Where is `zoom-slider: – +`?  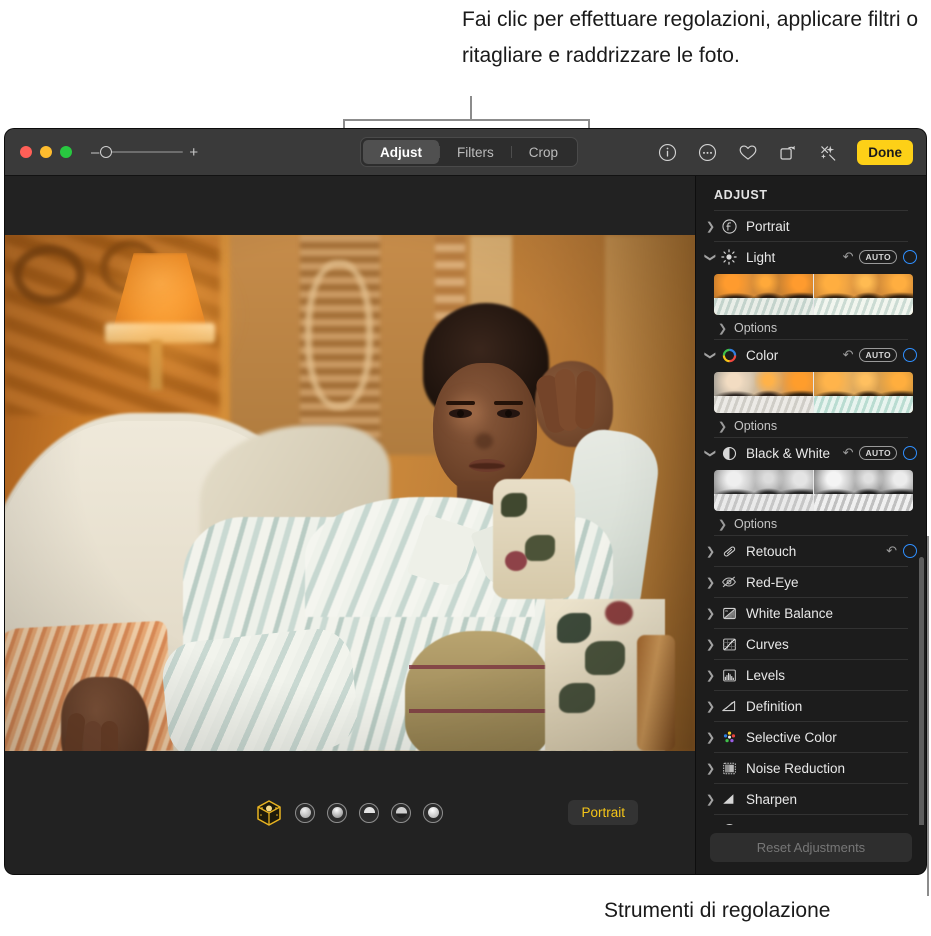
zoom-slider: – + is located at coordinates (144, 152).